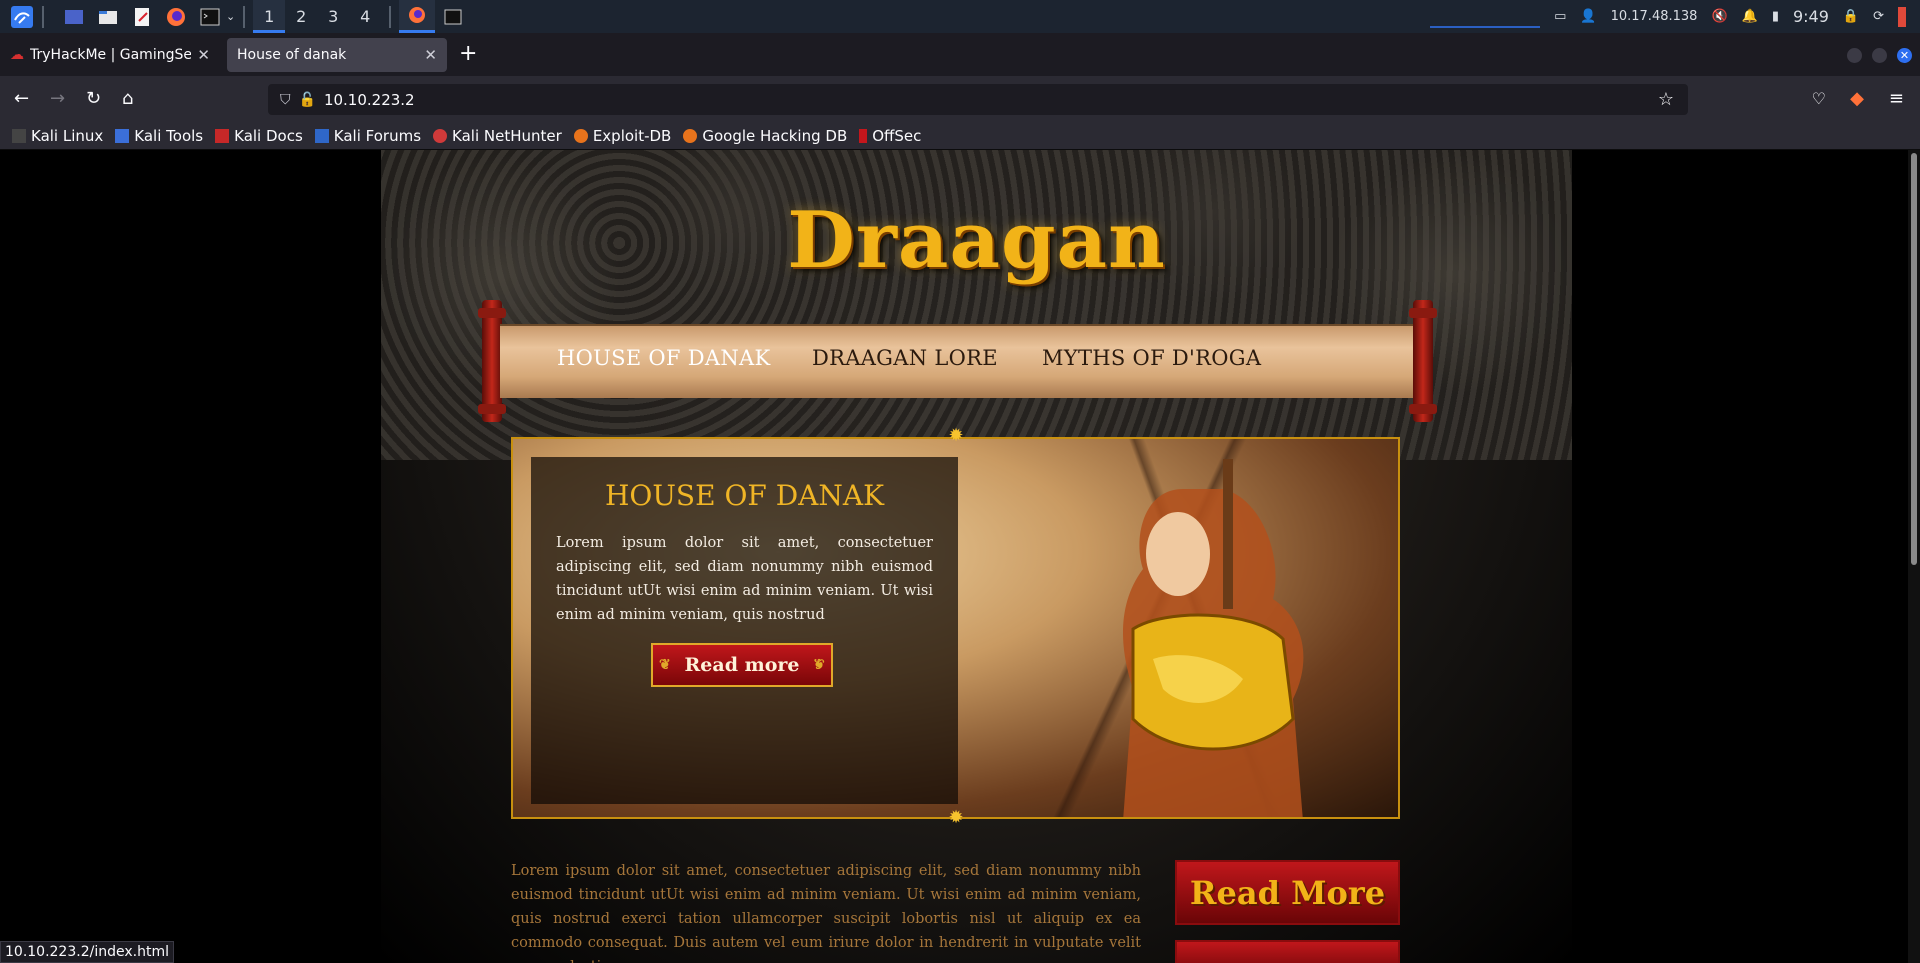 This screenshot has width=1920, height=963. I want to click on new-tab-button: +, so click(468, 54).